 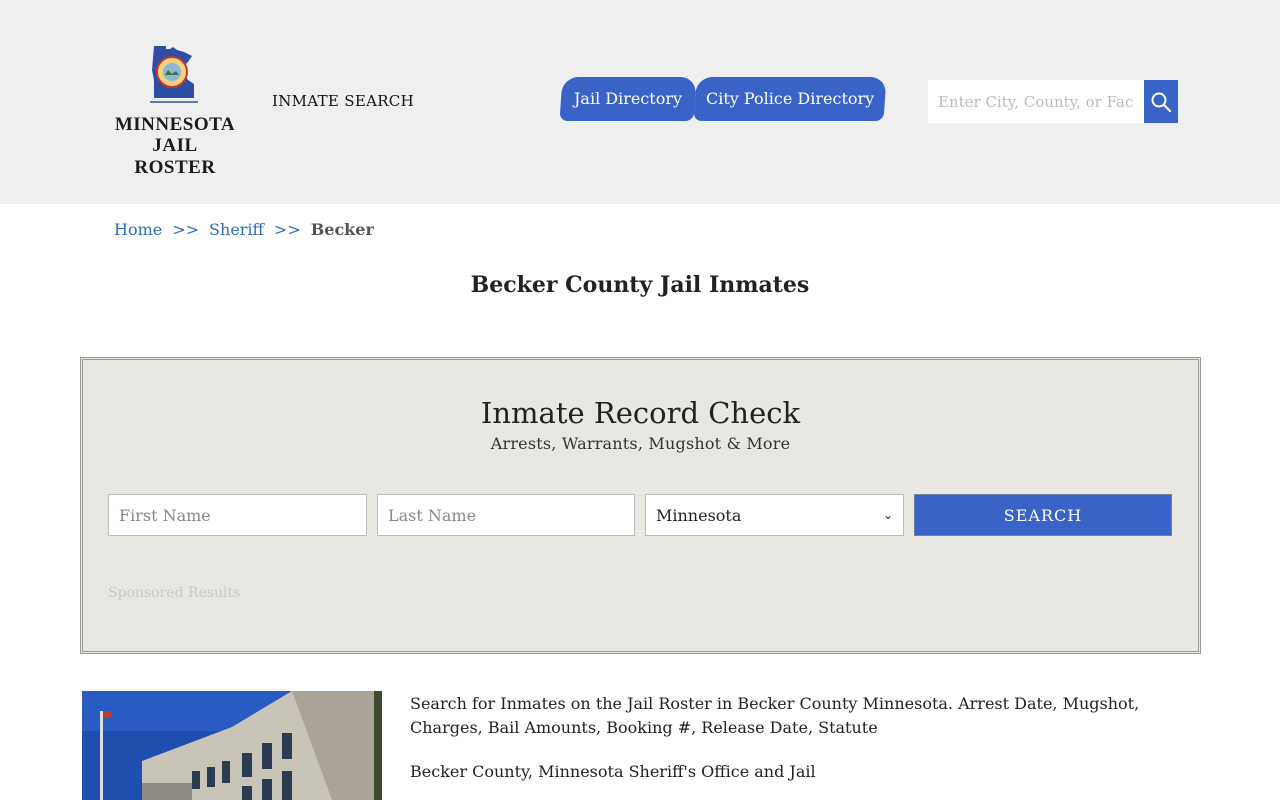 What do you see at coordinates (236, 229) in the screenshot?
I see `breadcrumb-sheriff: Sheriff` at bounding box center [236, 229].